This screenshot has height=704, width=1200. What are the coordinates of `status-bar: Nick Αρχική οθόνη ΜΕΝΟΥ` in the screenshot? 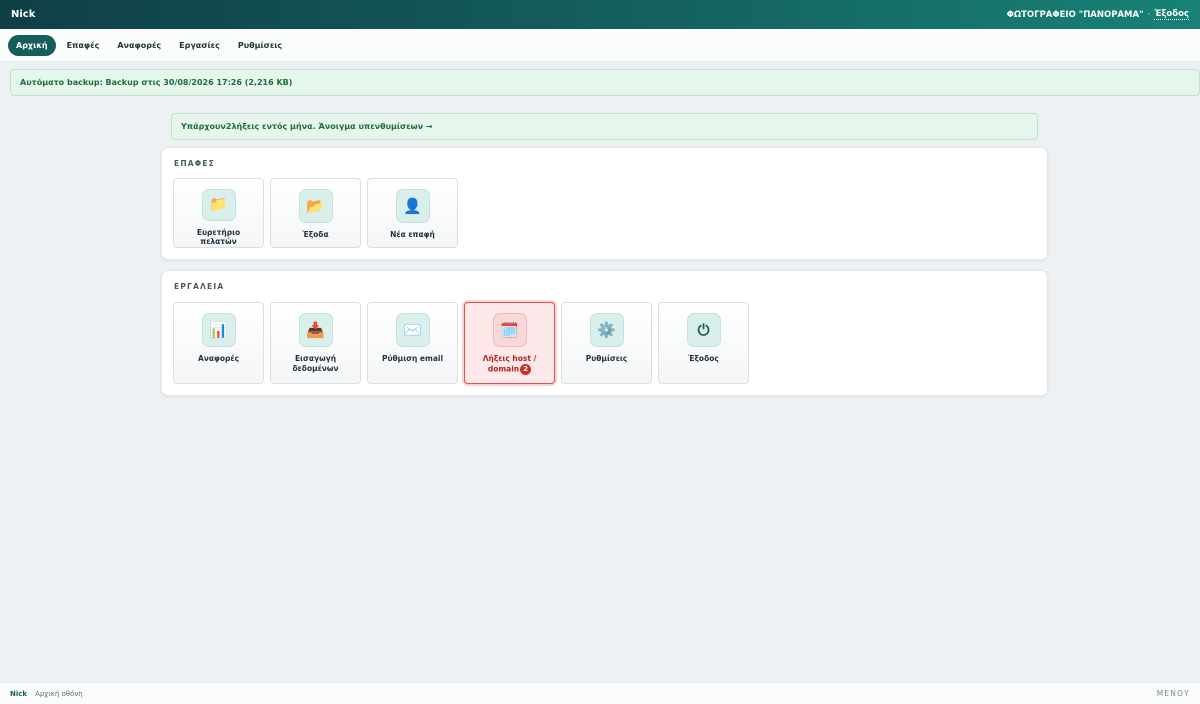 It's located at (600, 693).